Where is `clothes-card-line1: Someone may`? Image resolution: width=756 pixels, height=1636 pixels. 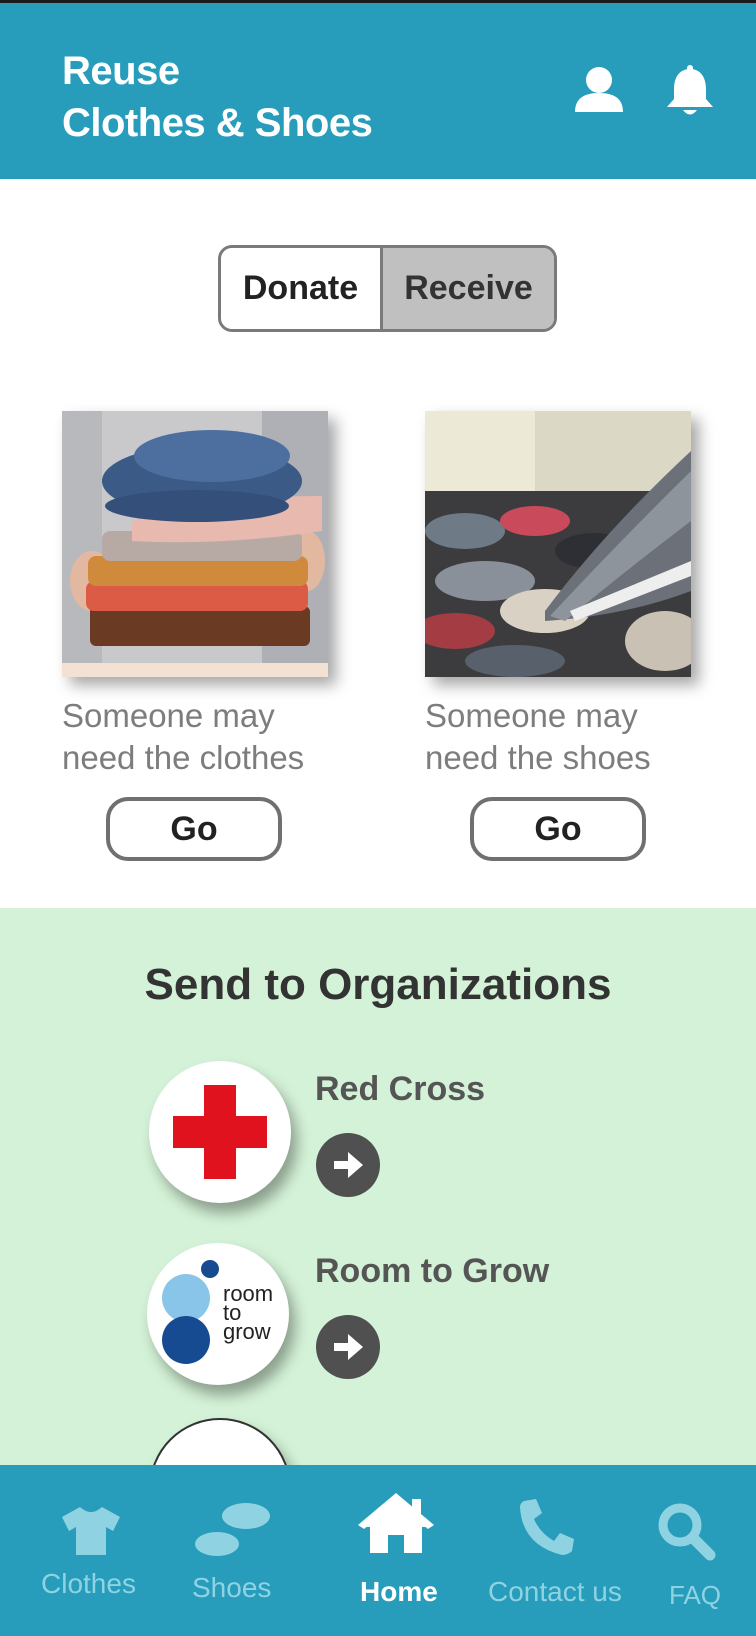 clothes-card-line1: Someone may is located at coordinates (168, 715).